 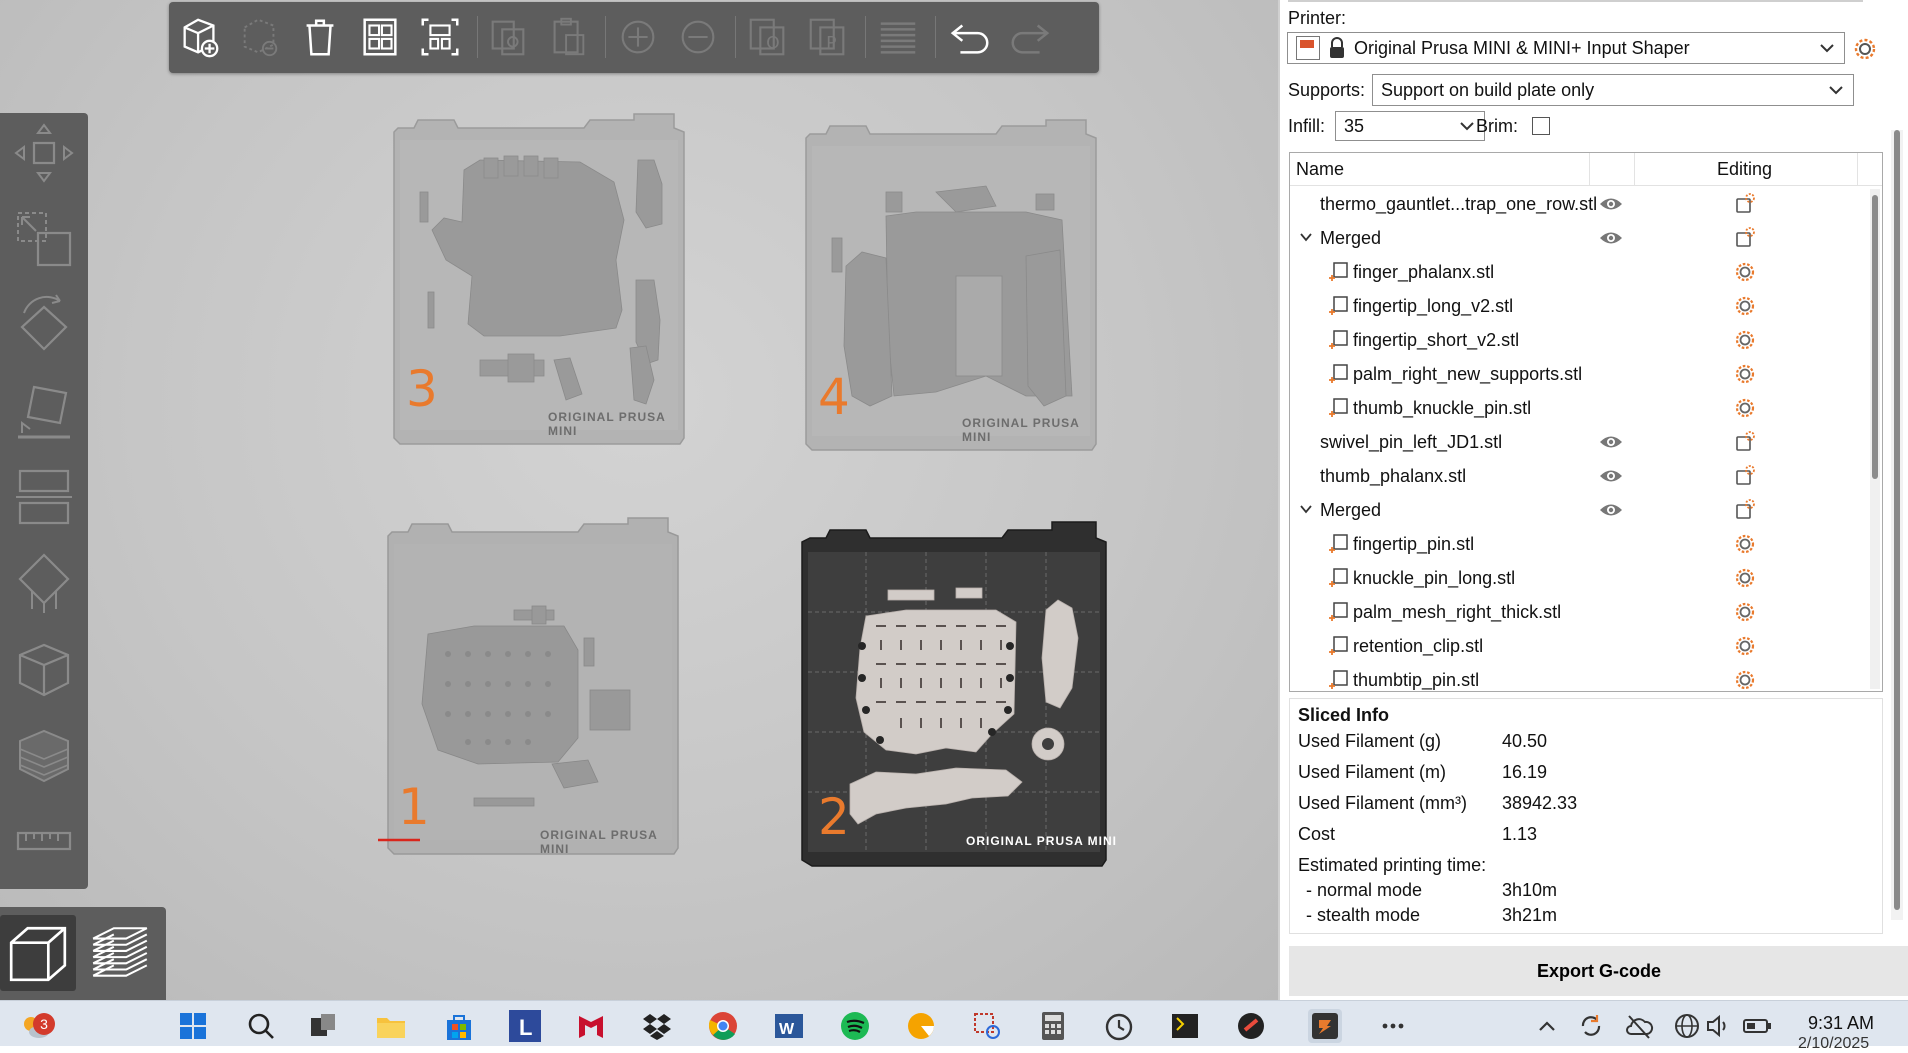 What do you see at coordinates (1577, 476) in the screenshot?
I see `object-row: thumb_phalanx.stl` at bounding box center [1577, 476].